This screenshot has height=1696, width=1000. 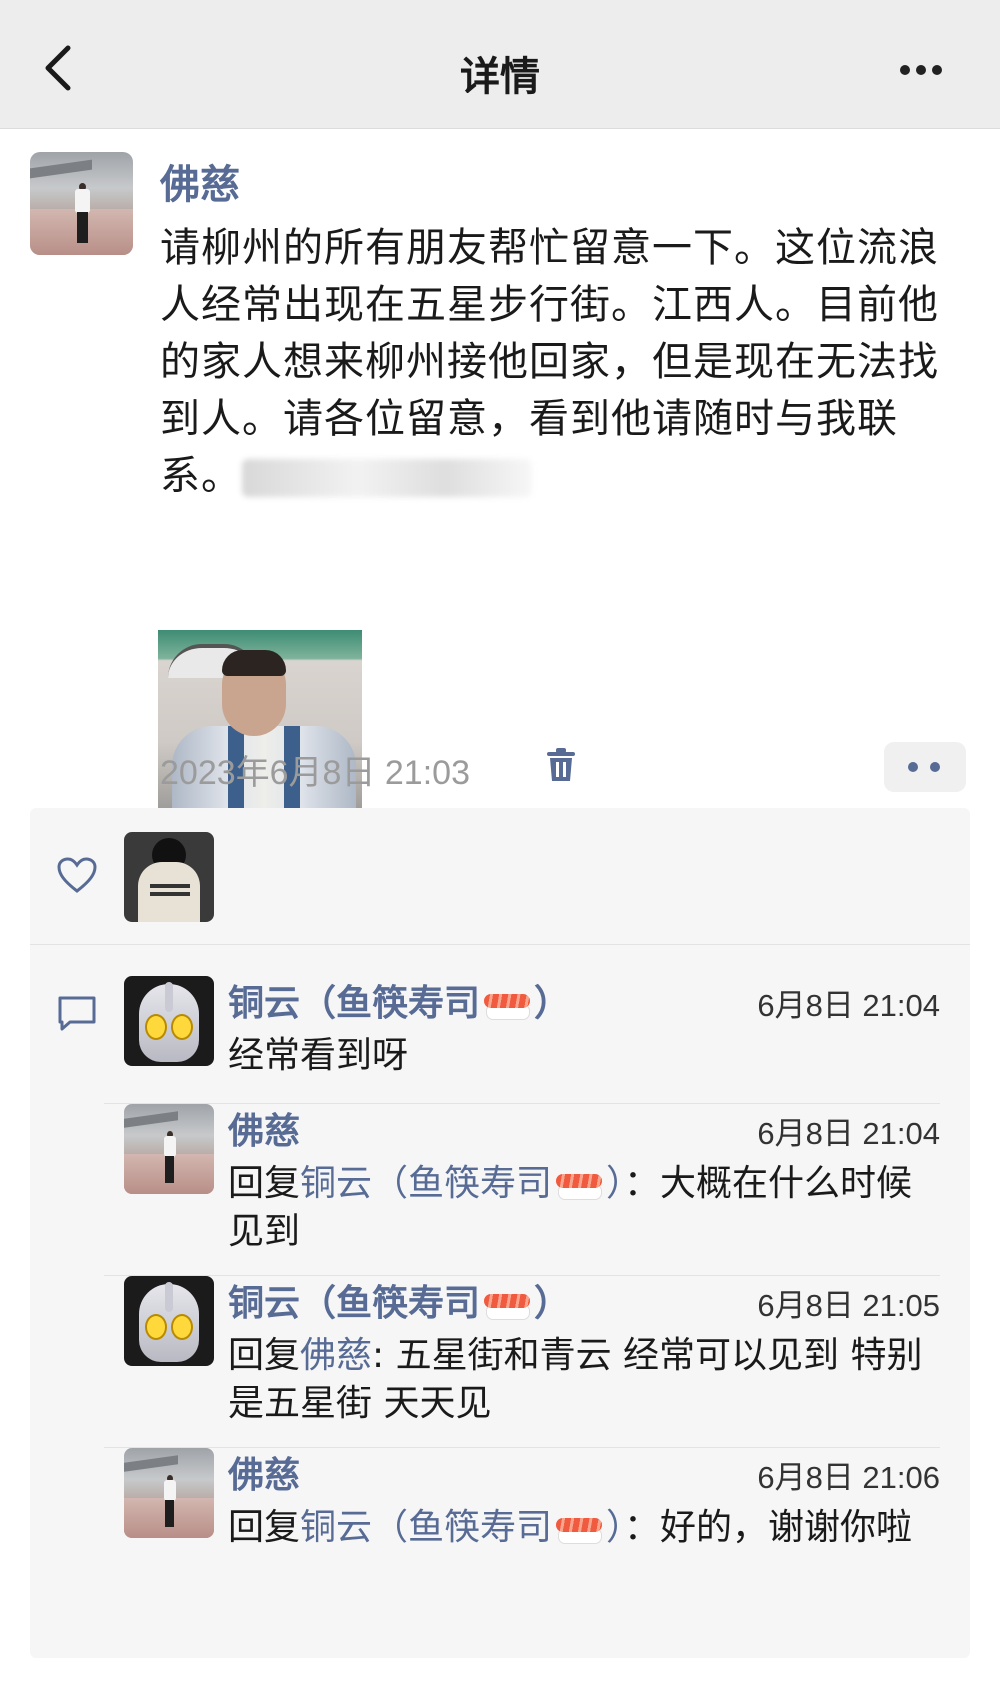 What do you see at coordinates (77, 1013) in the screenshot?
I see `comment-icon` at bounding box center [77, 1013].